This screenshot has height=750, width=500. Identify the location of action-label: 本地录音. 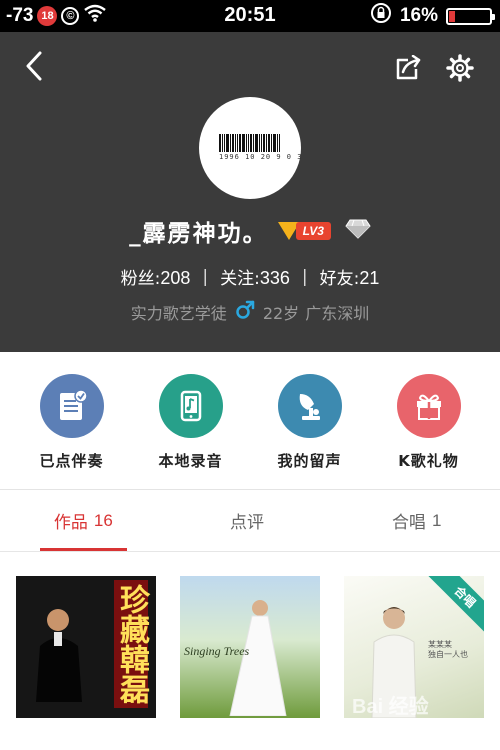
(190, 461).